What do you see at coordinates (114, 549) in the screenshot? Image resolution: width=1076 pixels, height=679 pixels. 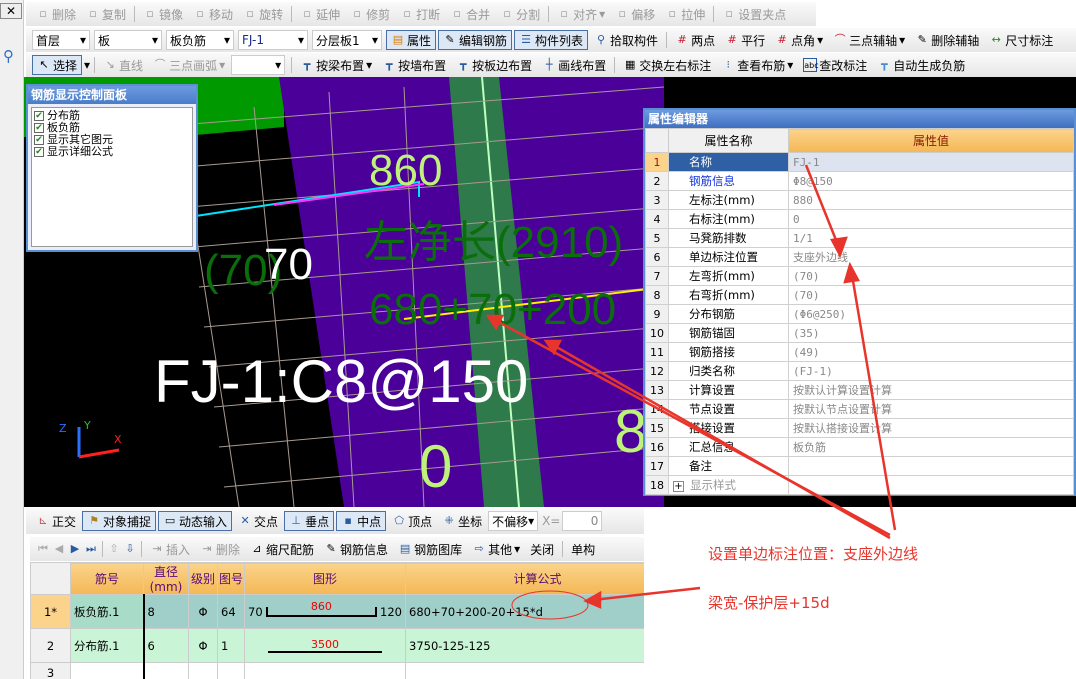 I see `move-up-icon: ⇧` at bounding box center [114, 549].